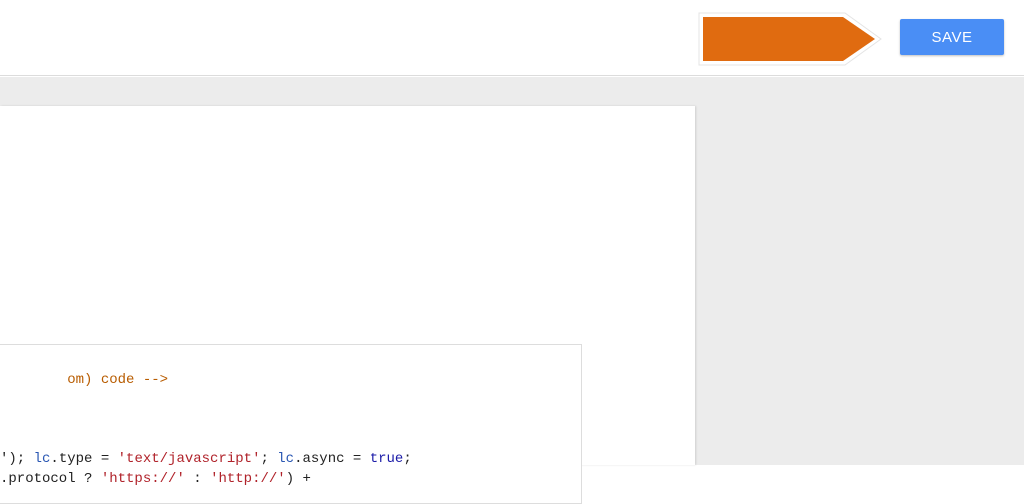 The height and width of the screenshot is (504, 1024). What do you see at coordinates (790, 39) in the screenshot?
I see `arrow-callout-icon` at bounding box center [790, 39].